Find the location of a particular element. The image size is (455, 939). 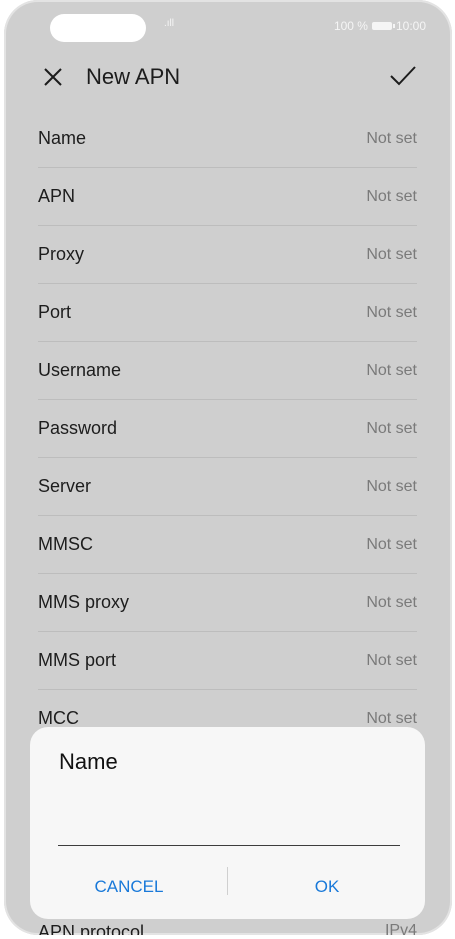

clock: 10:00 is located at coordinates (410, 26).